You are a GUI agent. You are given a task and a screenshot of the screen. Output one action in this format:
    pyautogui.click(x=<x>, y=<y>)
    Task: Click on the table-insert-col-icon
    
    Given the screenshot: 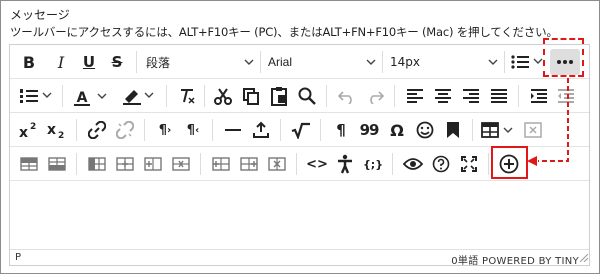 What is the action you would take?
    pyautogui.click(x=153, y=164)
    